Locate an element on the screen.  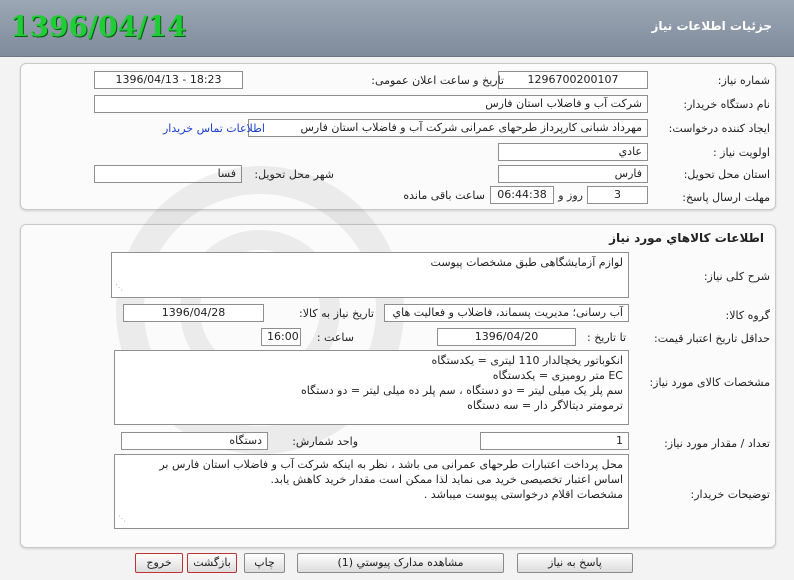
attachments-button: مشاهده مدارک پیوستي (1) is located at coordinates (400, 563).